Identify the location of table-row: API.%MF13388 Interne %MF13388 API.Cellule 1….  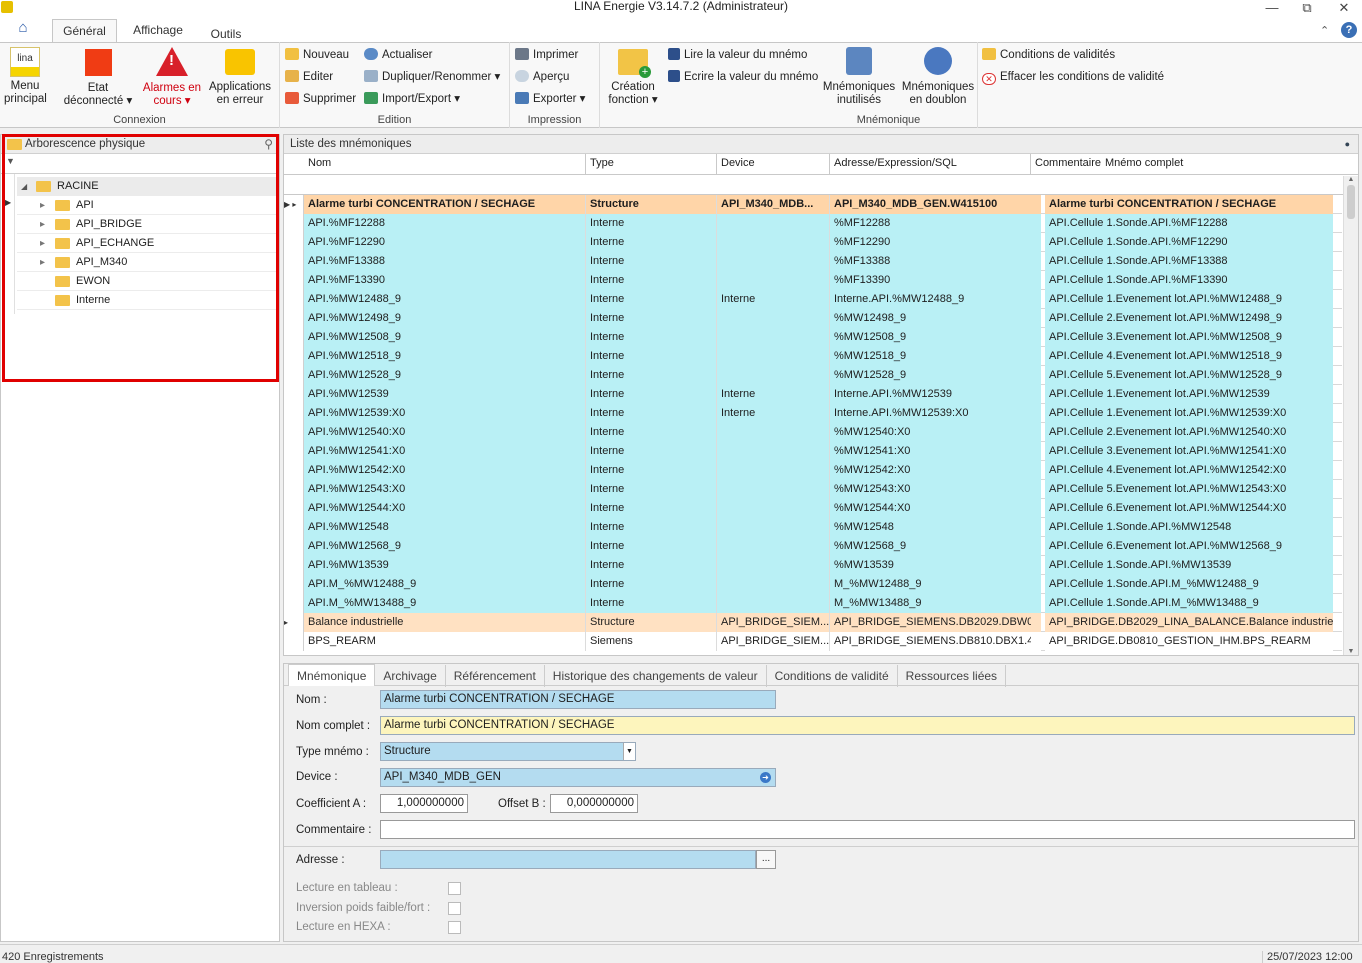
(813, 261).